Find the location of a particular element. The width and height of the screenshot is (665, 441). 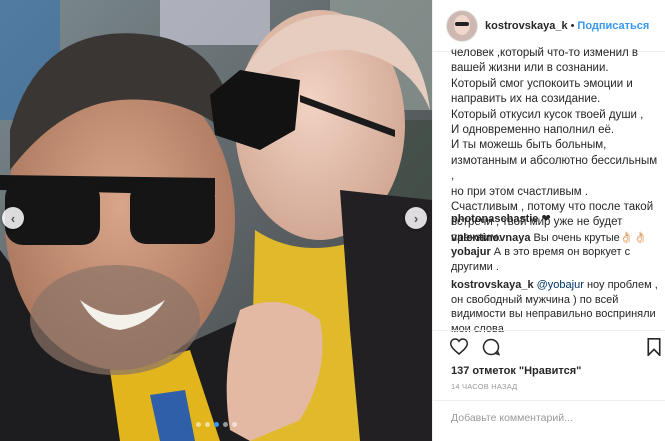

follow-button: Подписаться is located at coordinates (613, 26).